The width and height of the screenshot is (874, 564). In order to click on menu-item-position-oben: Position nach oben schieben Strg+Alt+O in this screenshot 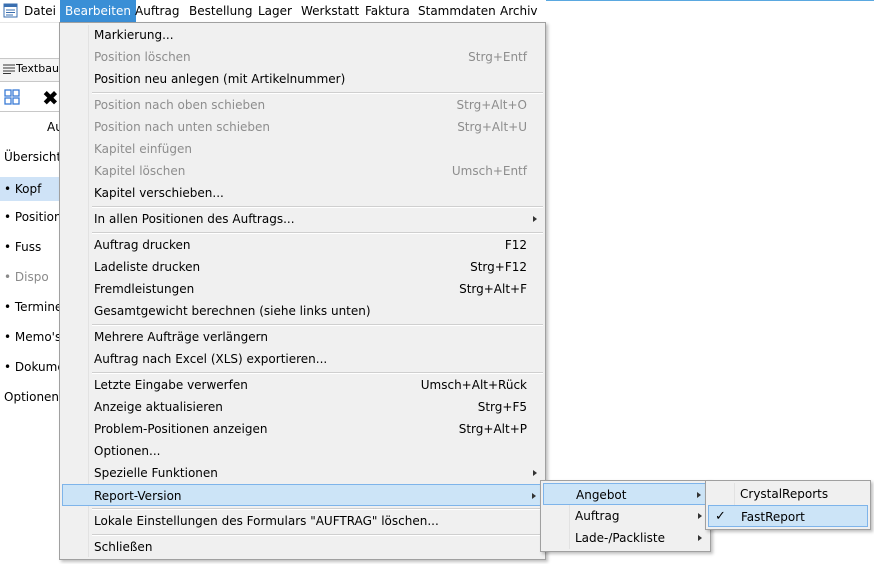, I will do `click(302, 105)`.